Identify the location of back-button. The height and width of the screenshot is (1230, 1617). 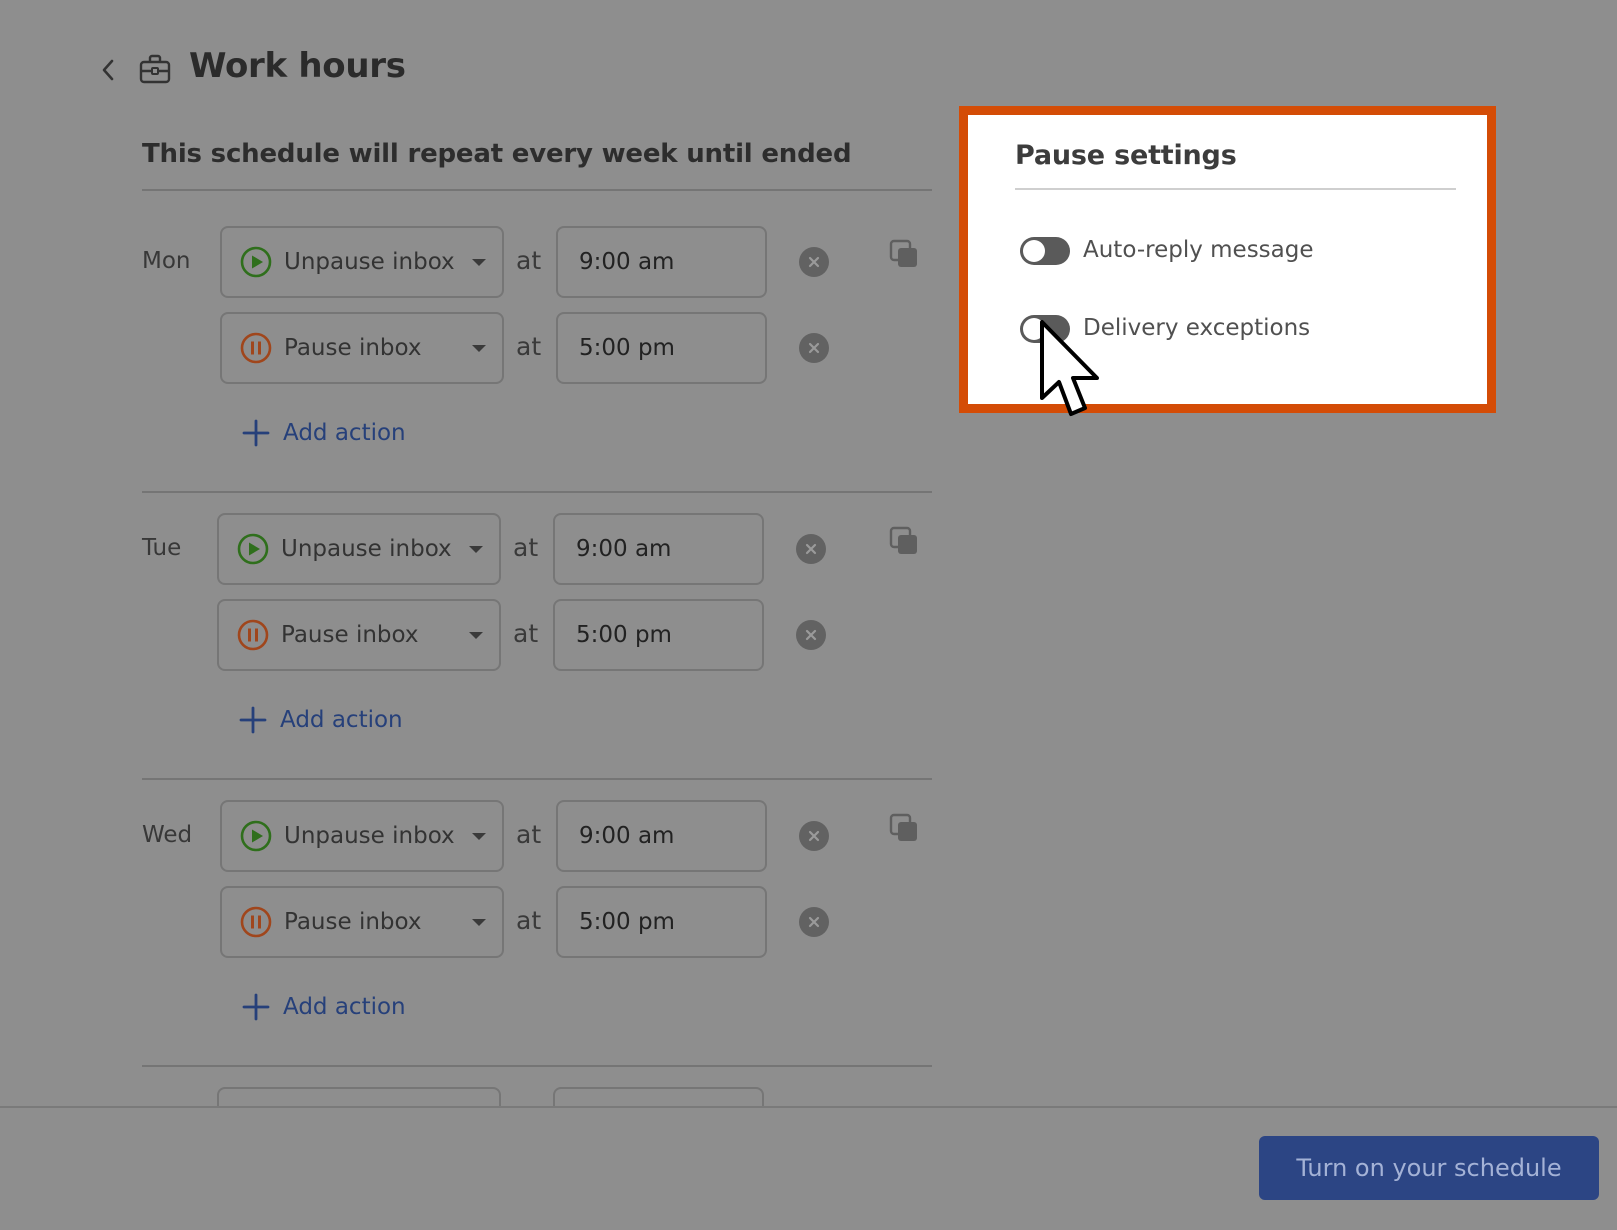
(108, 70).